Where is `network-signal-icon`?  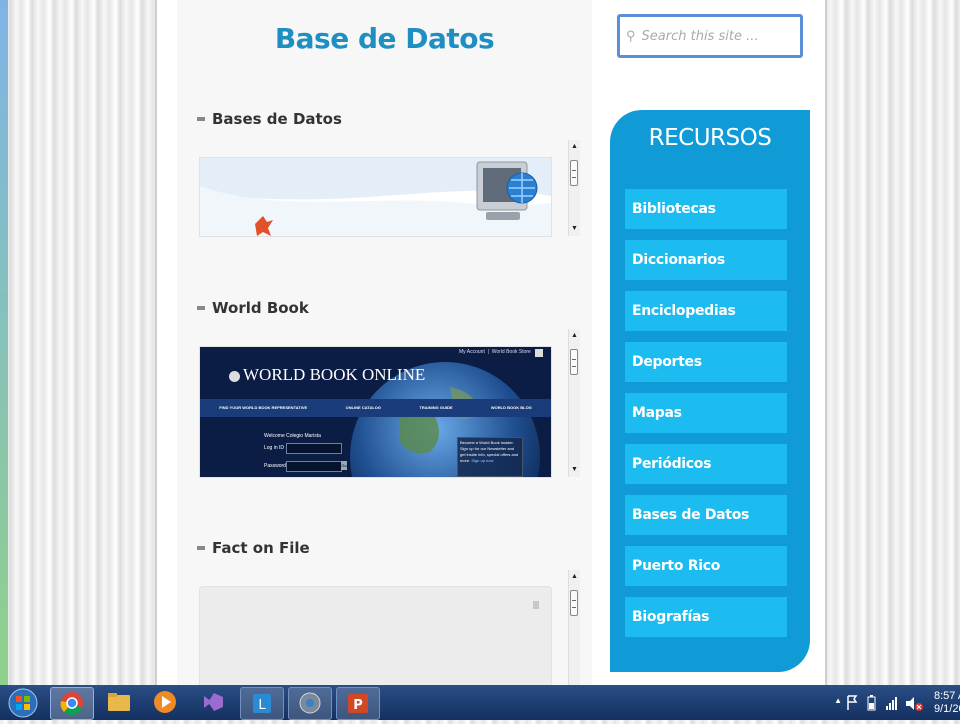
network-signal-icon is located at coordinates (891, 703).